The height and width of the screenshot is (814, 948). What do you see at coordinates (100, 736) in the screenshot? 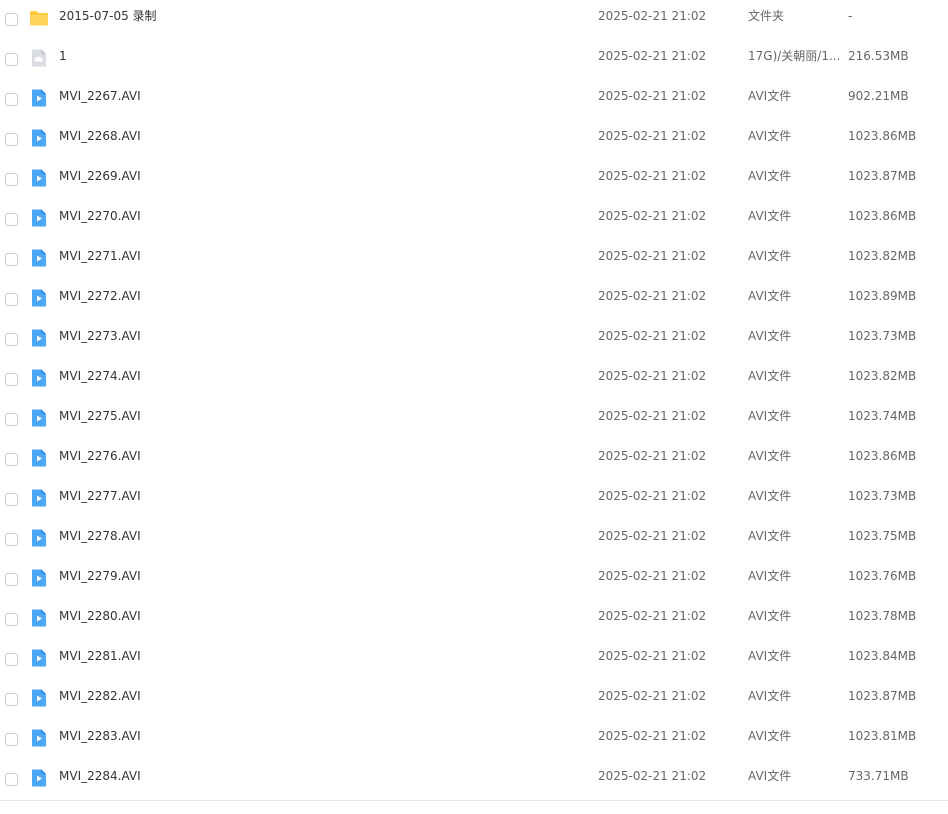
I see `file-name: MVI_2283.AVI` at bounding box center [100, 736].